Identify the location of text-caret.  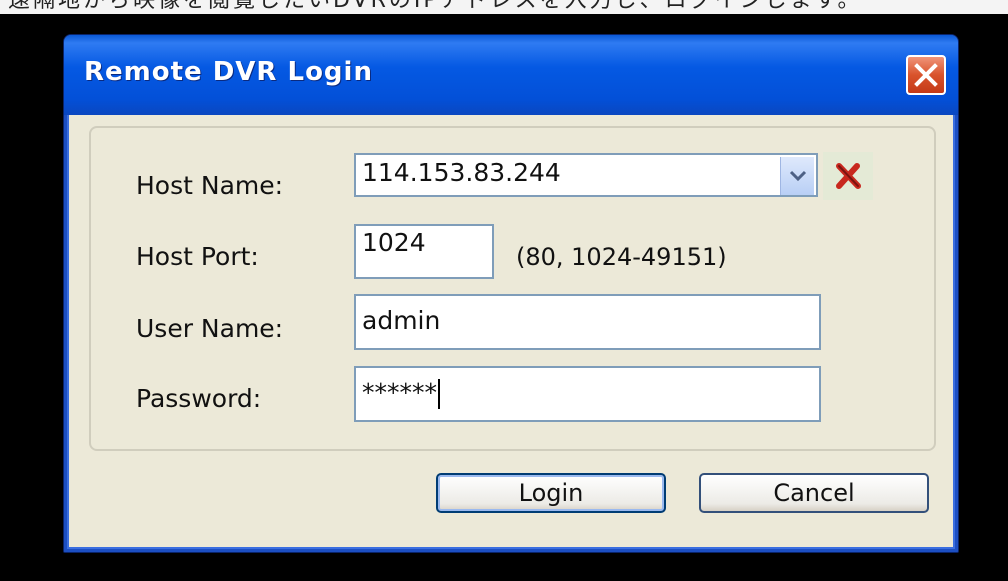
(439, 394).